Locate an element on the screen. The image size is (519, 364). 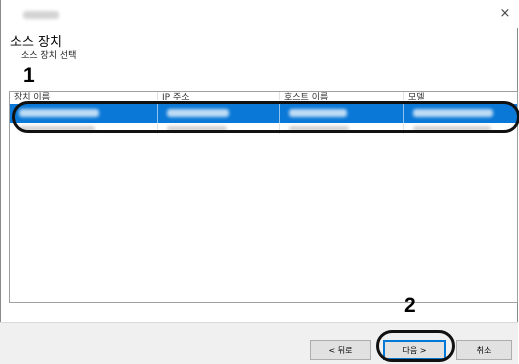
close-icon: × is located at coordinates (505, 14).